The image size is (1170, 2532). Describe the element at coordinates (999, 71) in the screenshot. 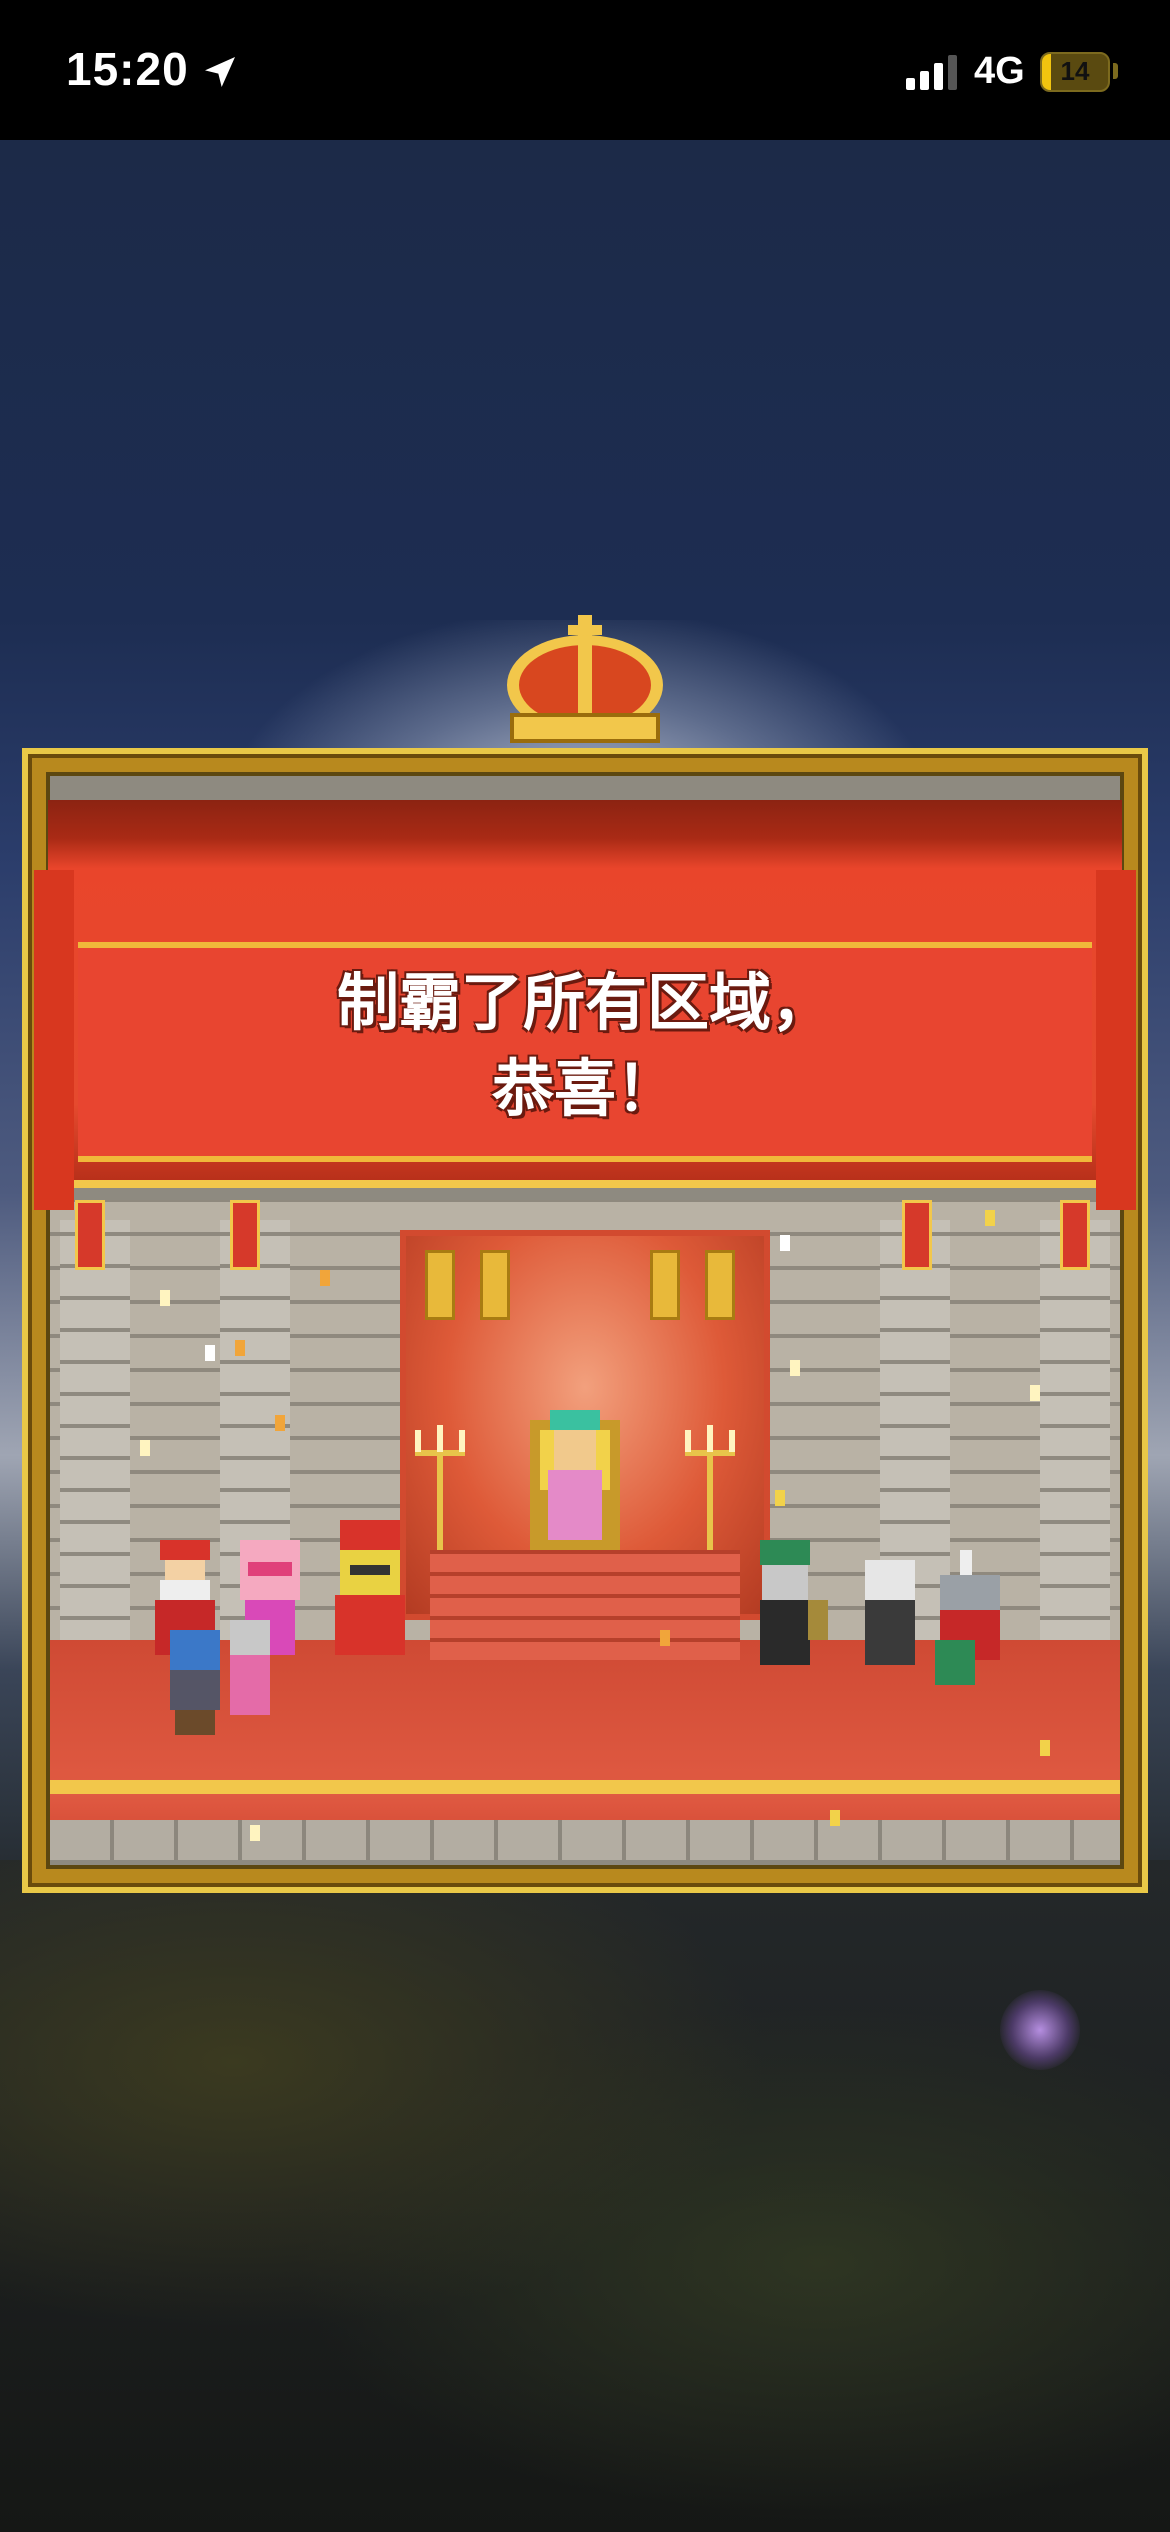

I see `network-type: 4G` at that location.